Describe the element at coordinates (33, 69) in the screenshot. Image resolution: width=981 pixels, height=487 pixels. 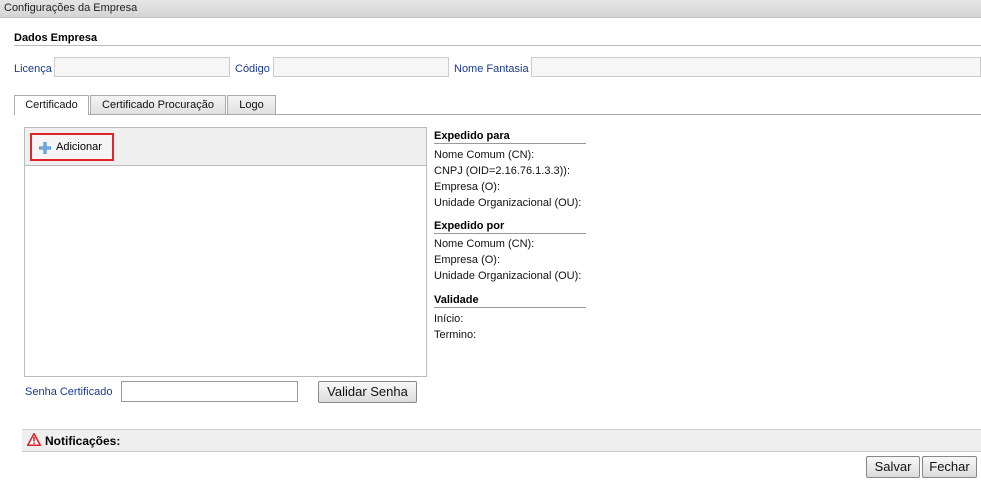
I see `licenca-label: Licença` at that location.